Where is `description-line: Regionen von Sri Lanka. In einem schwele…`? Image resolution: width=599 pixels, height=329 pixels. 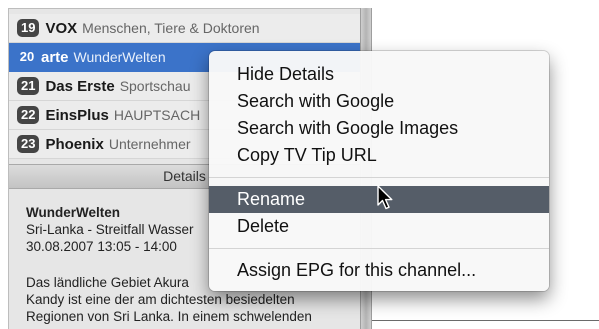
description-line: Regionen von Sri Lanka. In einem schwele… is located at coordinates (169, 316).